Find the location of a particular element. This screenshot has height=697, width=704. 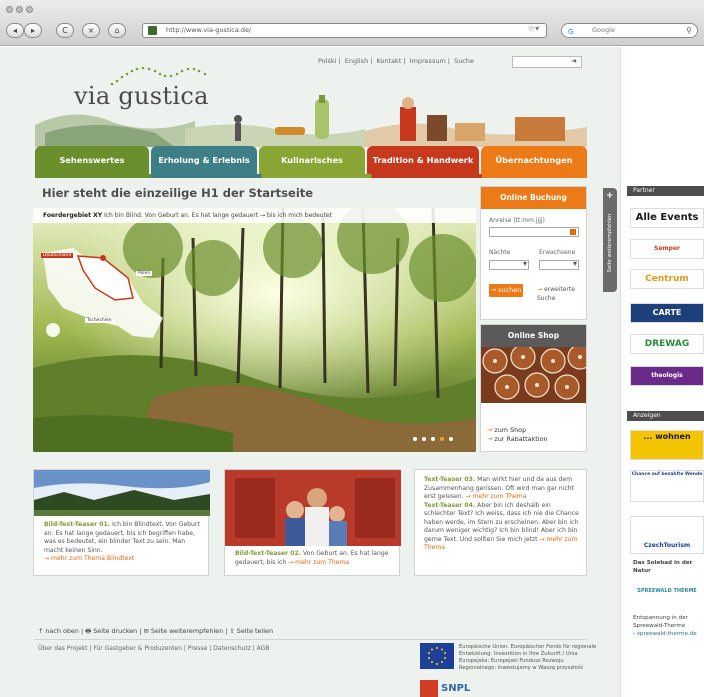

gingerbread-photo is located at coordinates (534, 375).